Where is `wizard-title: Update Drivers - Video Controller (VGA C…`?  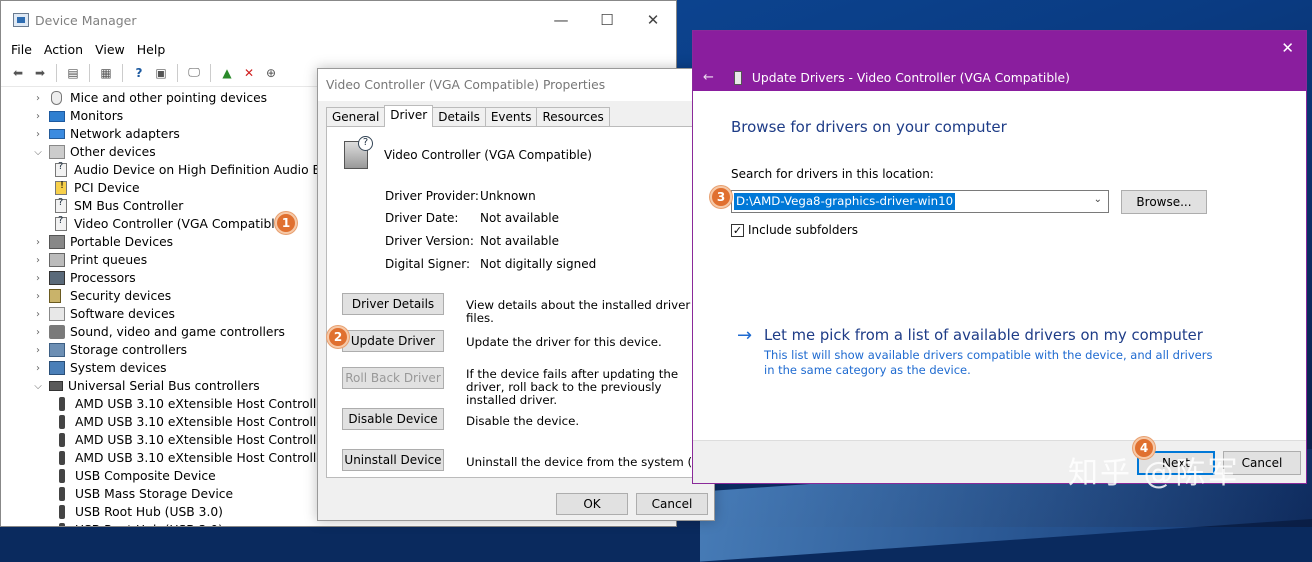 wizard-title: Update Drivers - Video Controller (VGA C… is located at coordinates (910, 77).